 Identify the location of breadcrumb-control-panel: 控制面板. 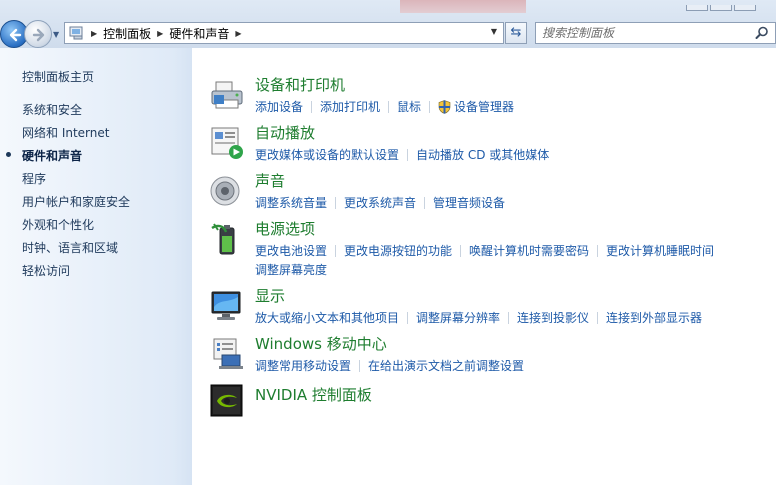
(127, 33).